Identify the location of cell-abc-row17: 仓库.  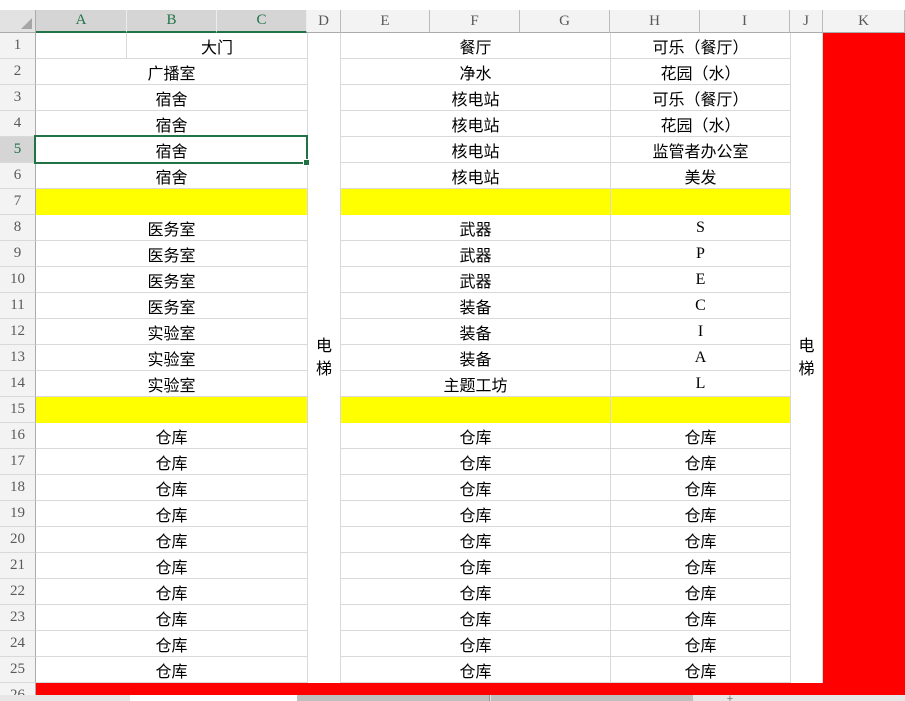
(171, 462).